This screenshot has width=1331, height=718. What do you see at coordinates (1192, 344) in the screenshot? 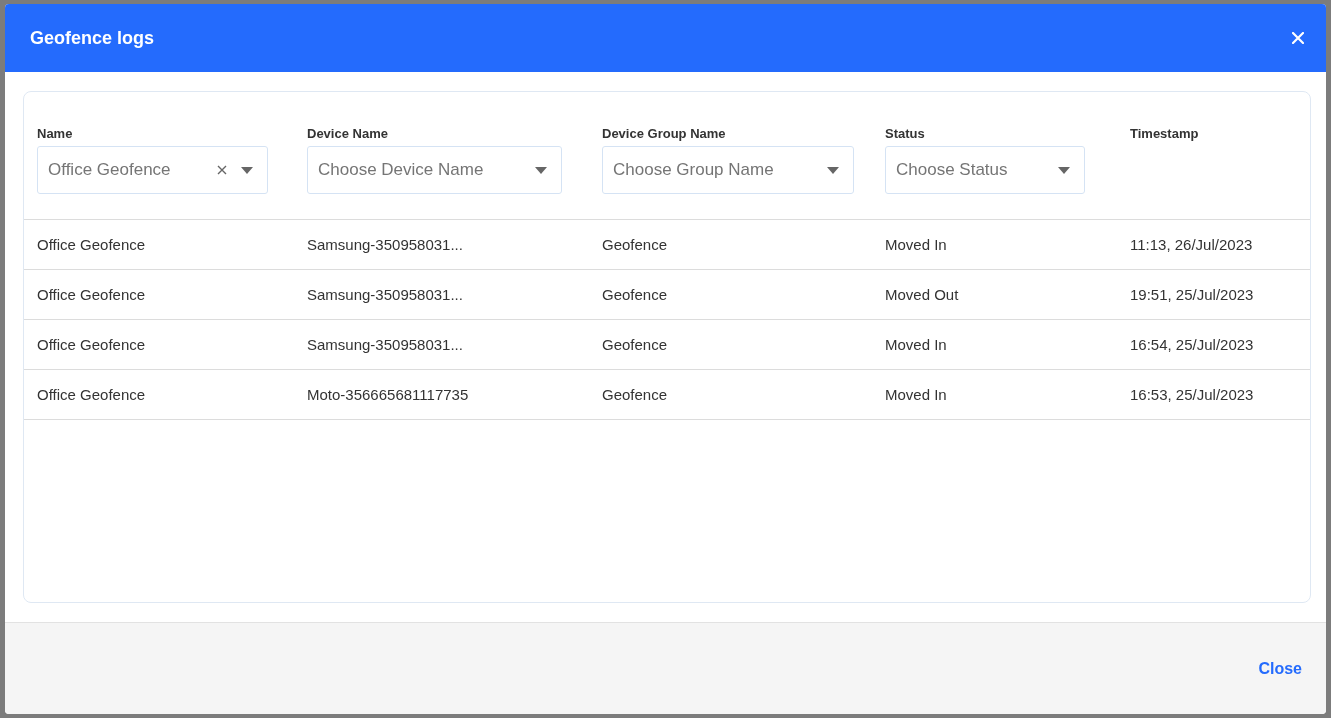
I see `table-cell-text: 16:54, 25/Jul/2023` at bounding box center [1192, 344].